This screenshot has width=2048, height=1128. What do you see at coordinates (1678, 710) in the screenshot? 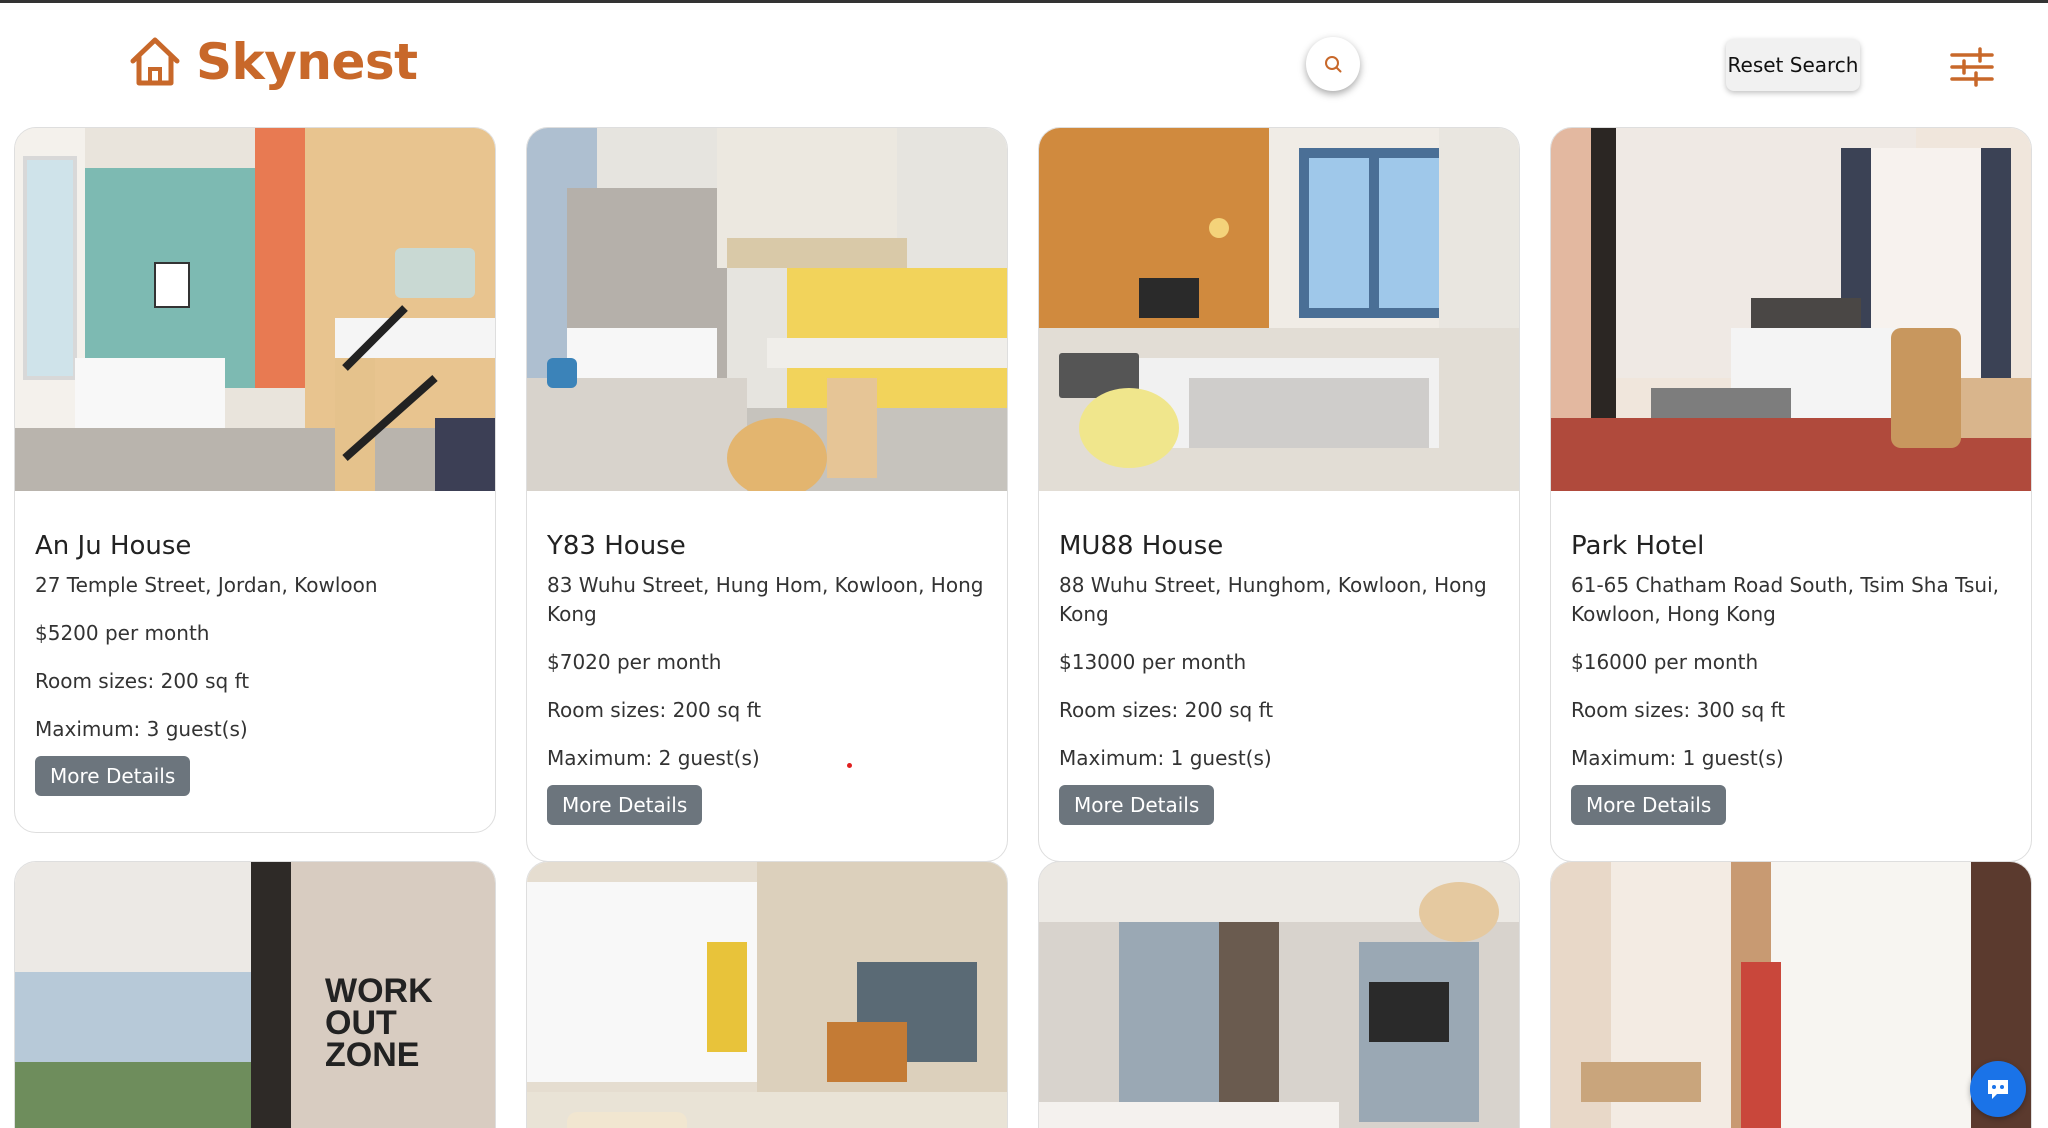
I see `listing-room-size: Room sizes: 300 sq ft` at bounding box center [1678, 710].